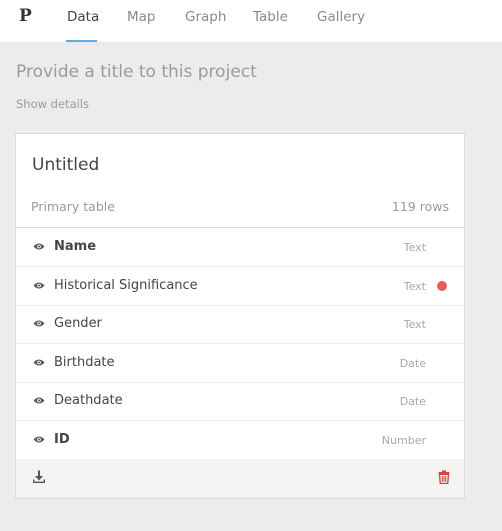  I want to click on field-name: Deathdate, so click(88, 400).